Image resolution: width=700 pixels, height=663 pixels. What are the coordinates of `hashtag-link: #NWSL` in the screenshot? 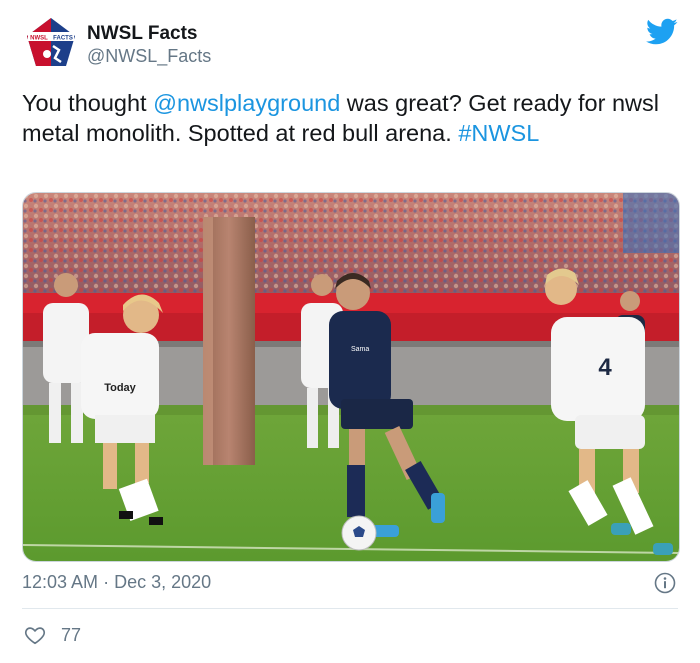 It's located at (498, 133).